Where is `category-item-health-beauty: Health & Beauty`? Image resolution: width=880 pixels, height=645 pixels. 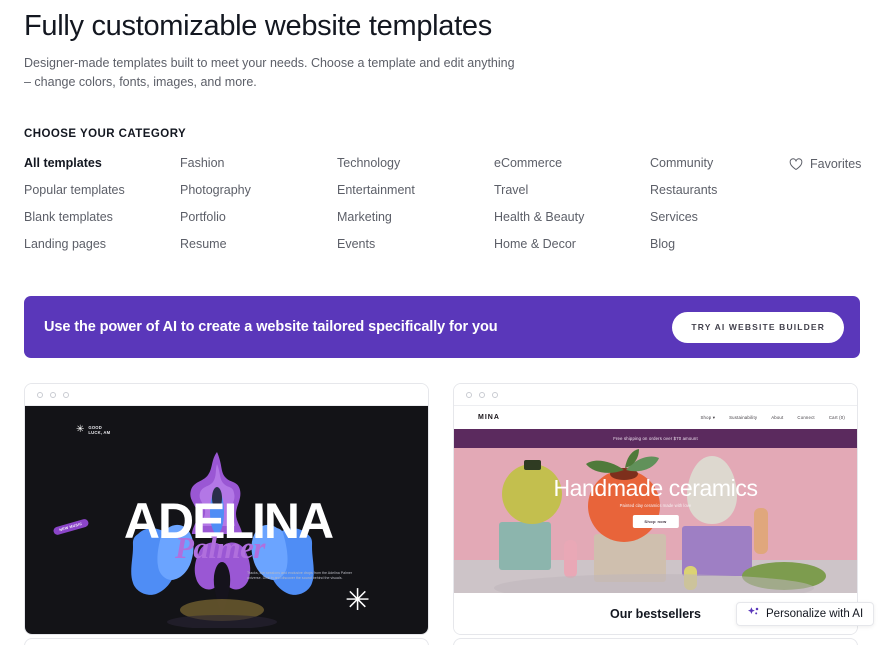 category-item-health-beauty: Health & Beauty is located at coordinates (539, 217).